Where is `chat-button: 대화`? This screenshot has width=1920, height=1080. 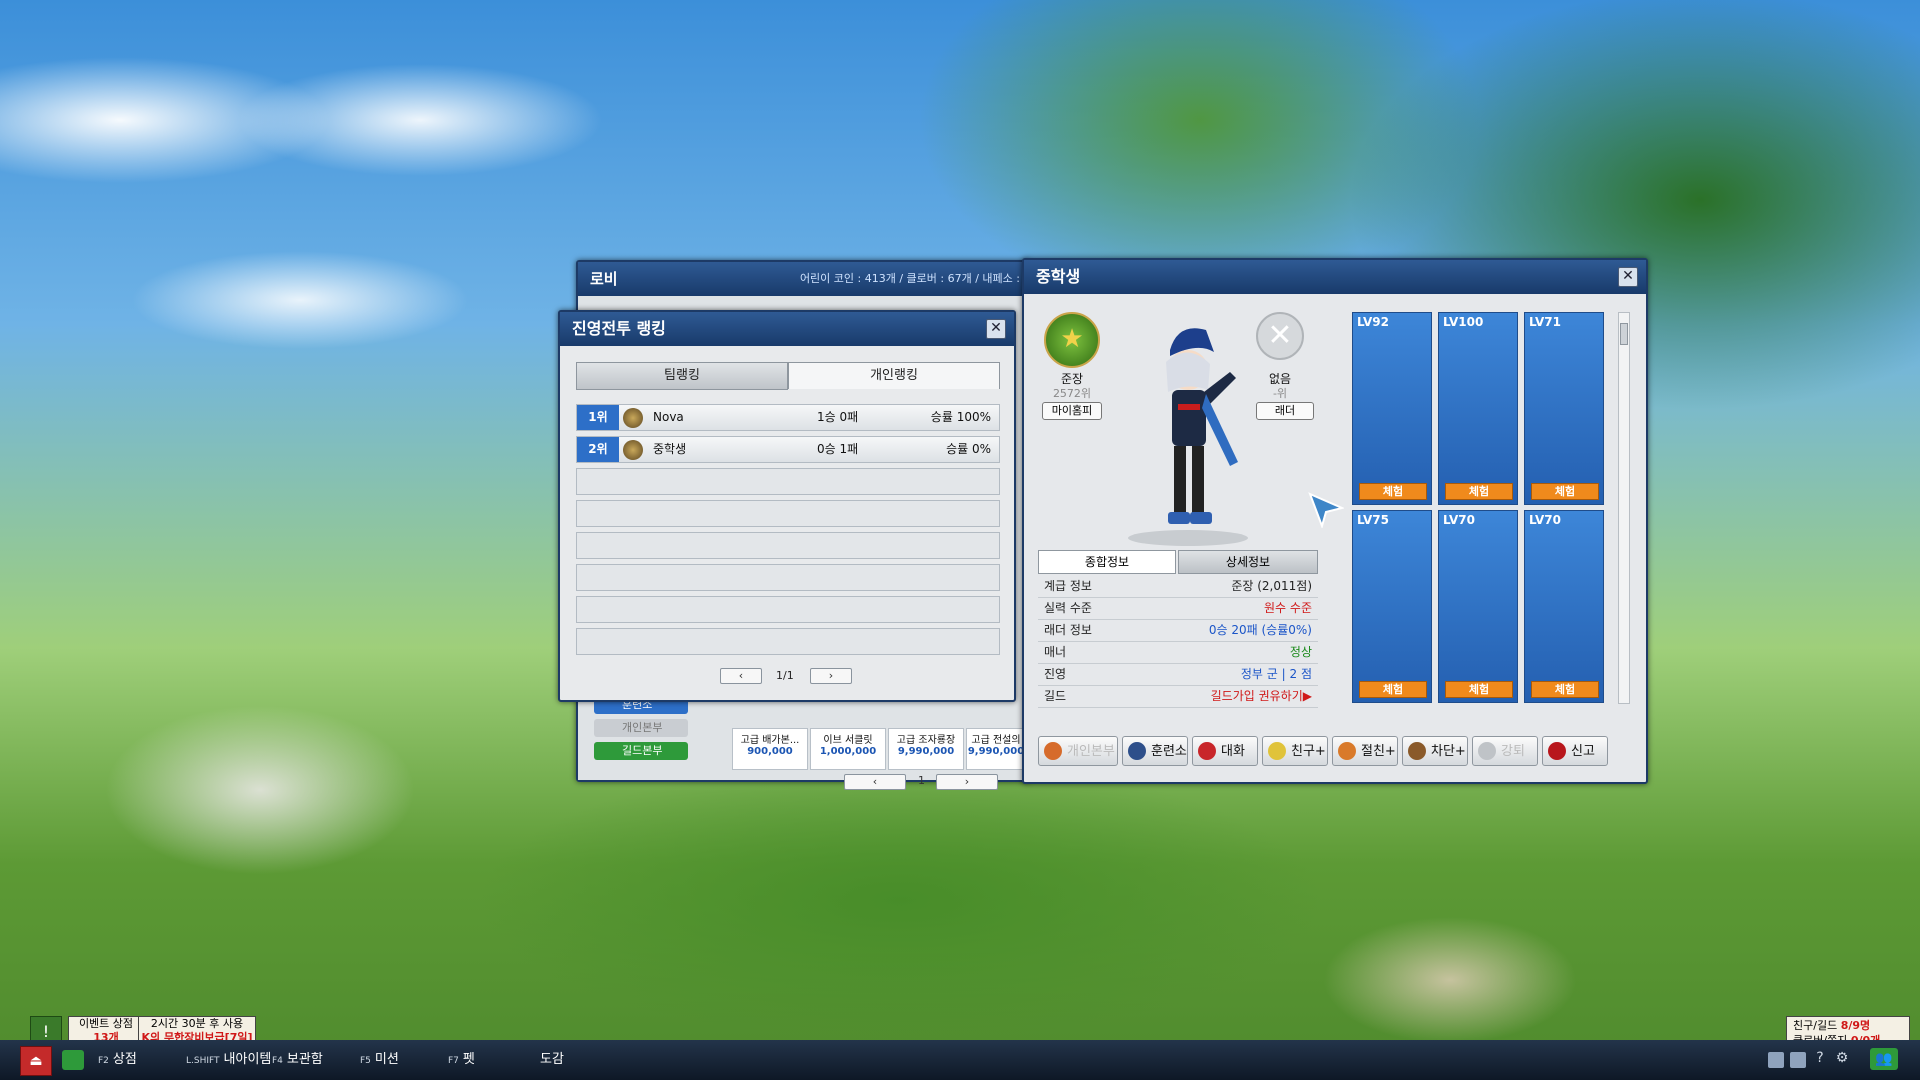
chat-button: 대화 is located at coordinates (1225, 751).